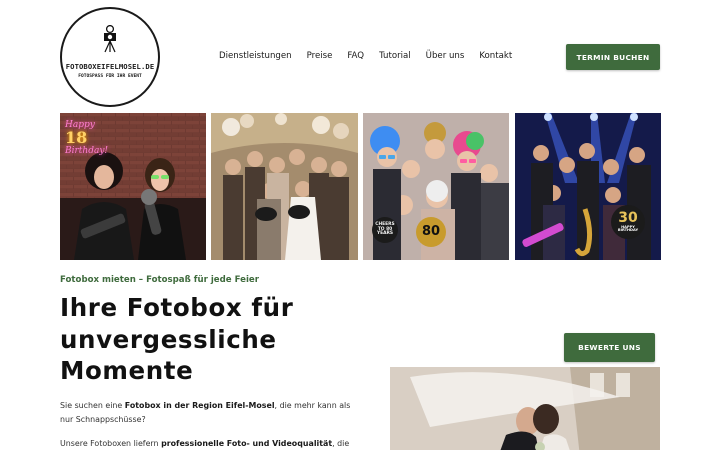 This screenshot has height=450, width=720. I want to click on gallery-photo-birthday-80: CHEERS TO 80 YEARS 80, so click(436, 186).